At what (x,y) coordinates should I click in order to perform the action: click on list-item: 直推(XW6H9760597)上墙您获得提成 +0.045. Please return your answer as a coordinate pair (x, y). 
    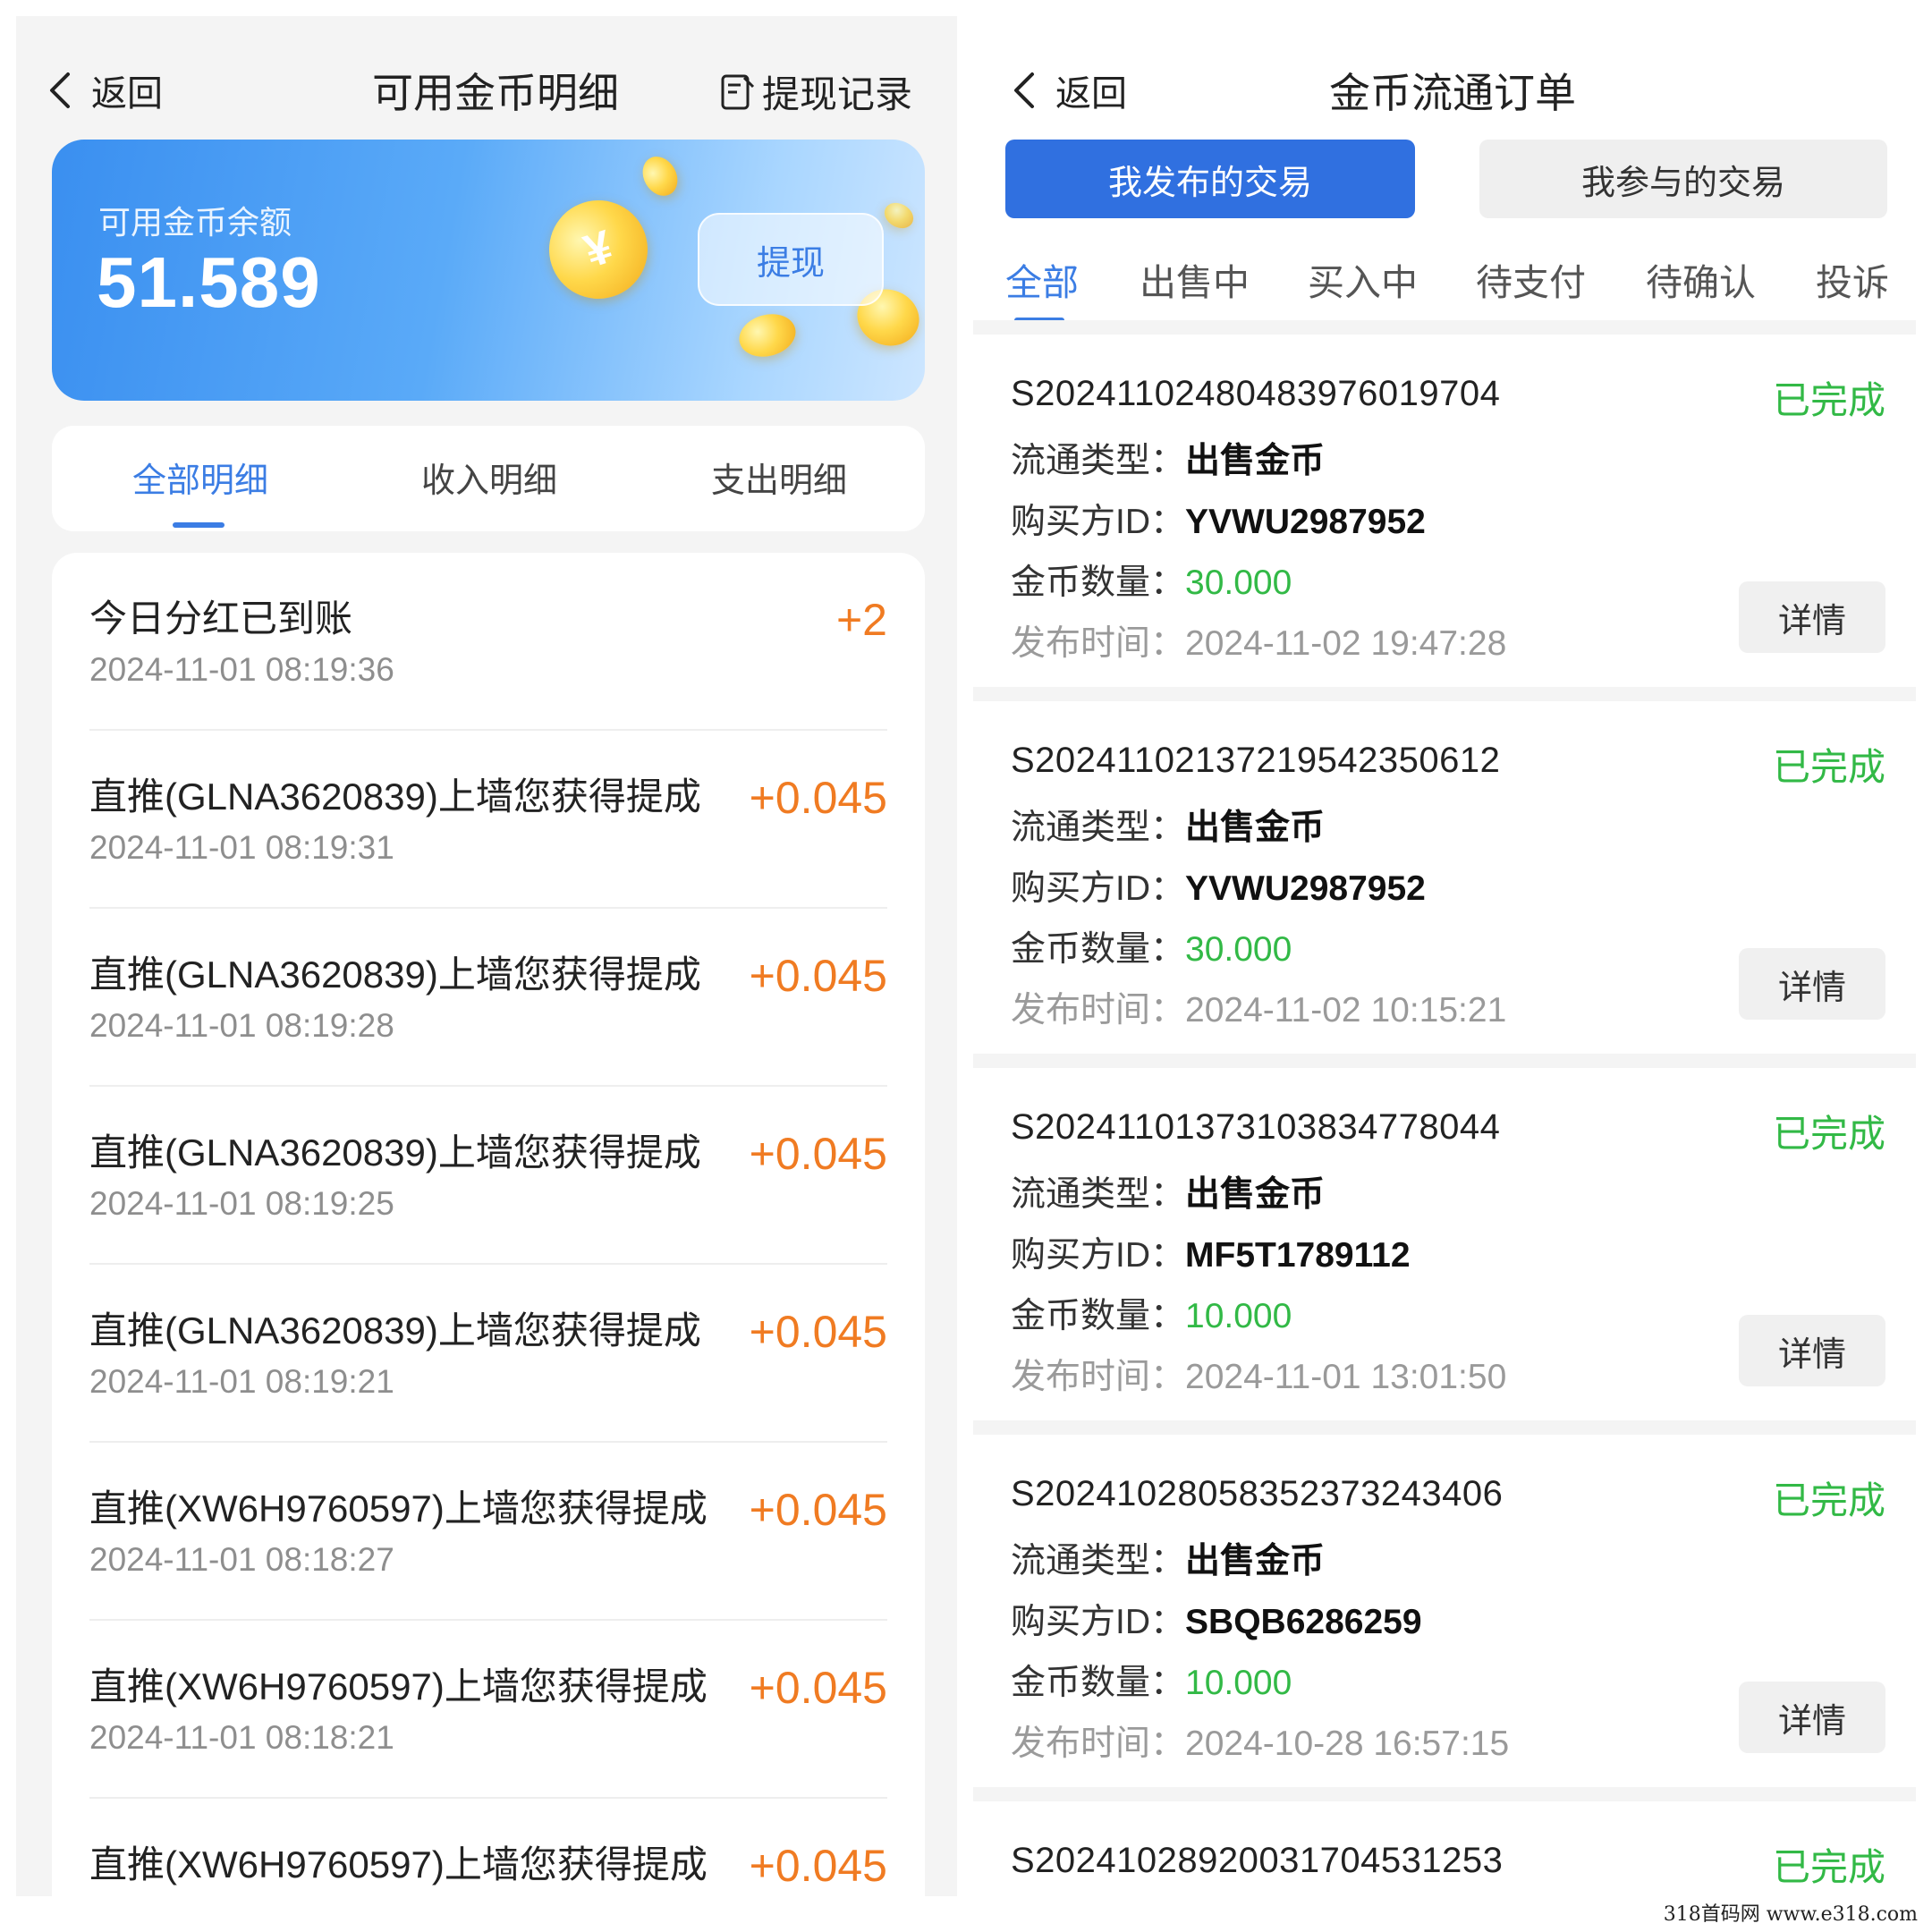
    Looking at the image, I should click on (488, 1847).